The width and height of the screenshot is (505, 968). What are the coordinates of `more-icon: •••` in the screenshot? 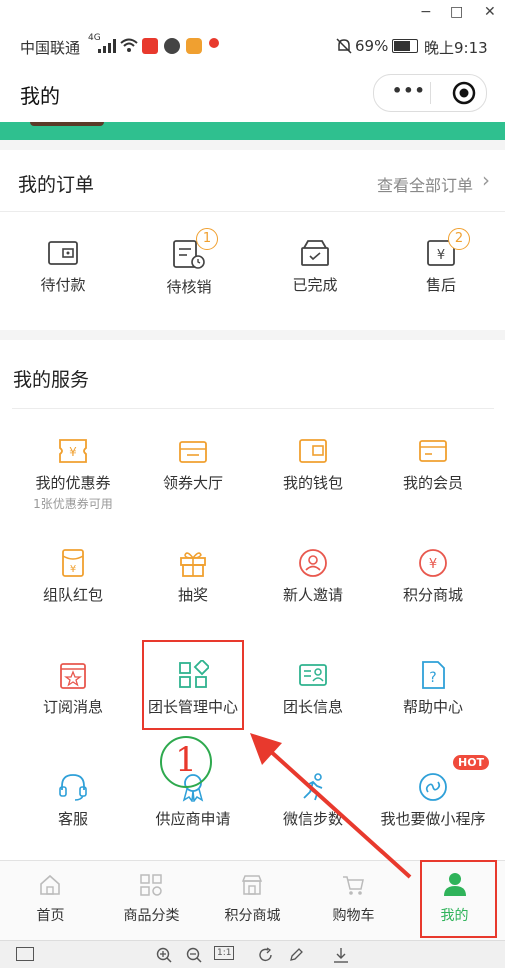 It's located at (409, 90).